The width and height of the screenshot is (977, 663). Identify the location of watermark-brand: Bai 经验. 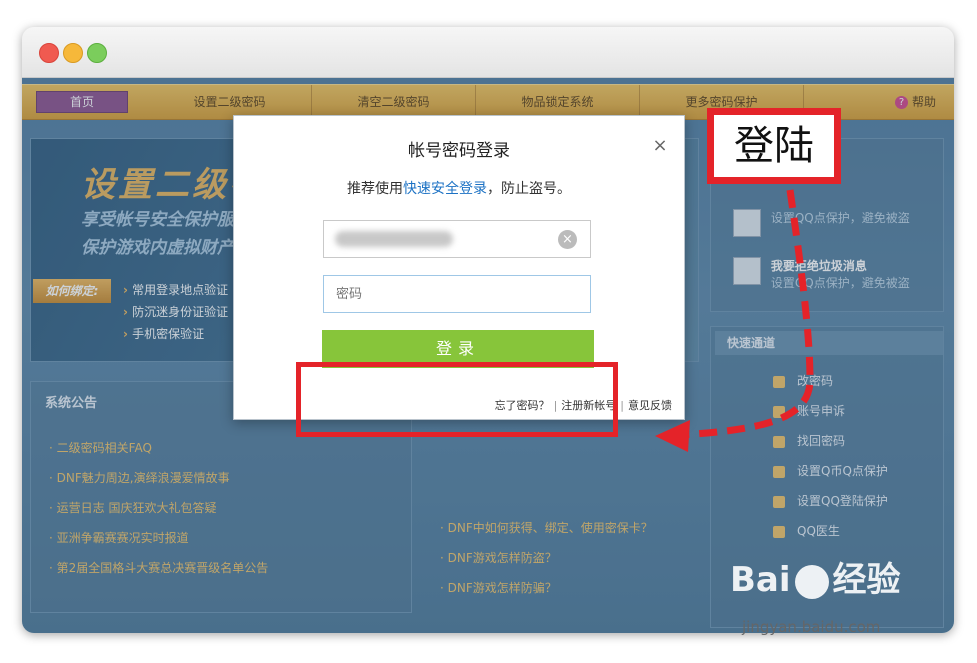
(815, 576).